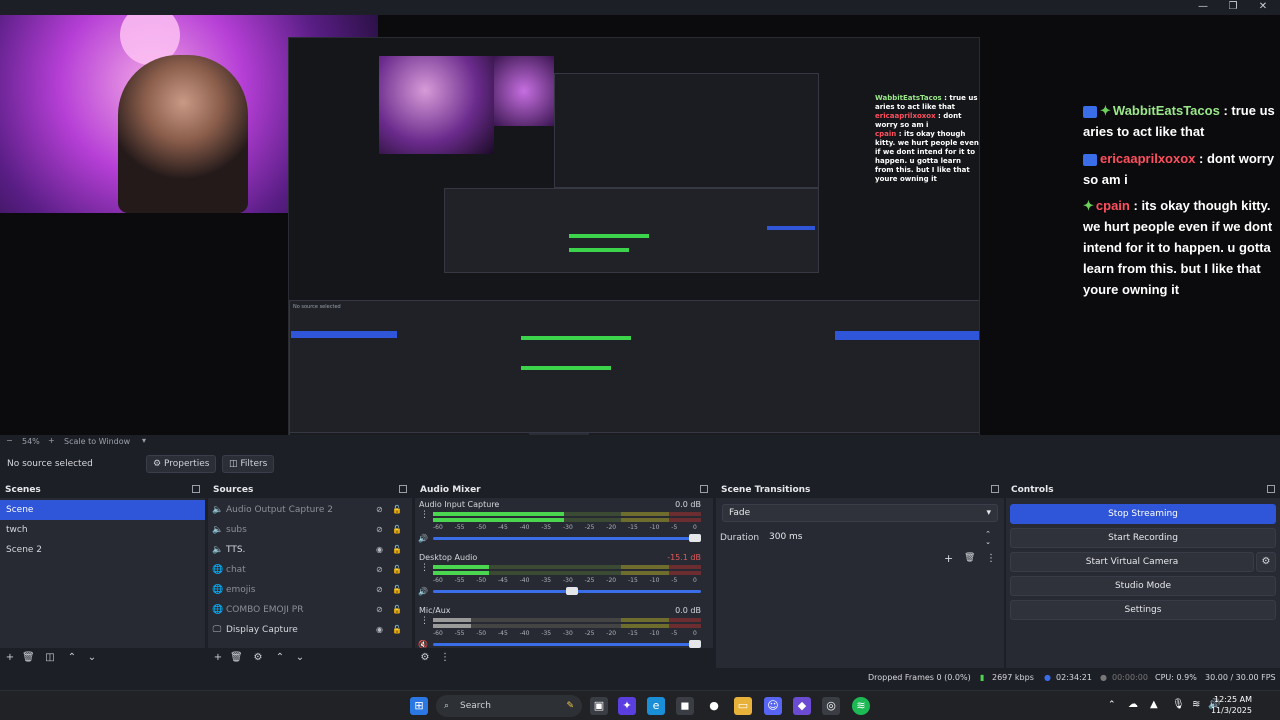 The height and width of the screenshot is (720, 1280). Describe the element at coordinates (102, 510) in the screenshot. I see `scene-item: Scene` at that location.